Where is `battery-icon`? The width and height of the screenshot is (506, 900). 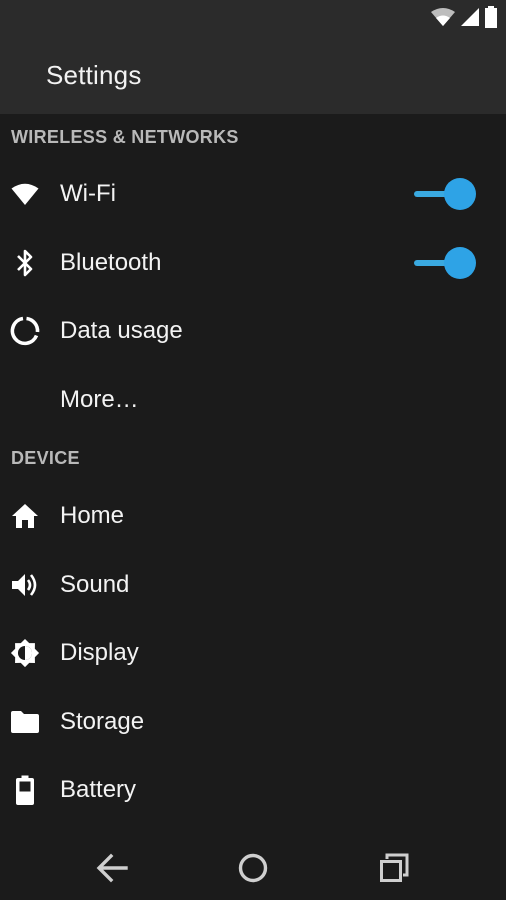 battery-icon is located at coordinates (25, 790).